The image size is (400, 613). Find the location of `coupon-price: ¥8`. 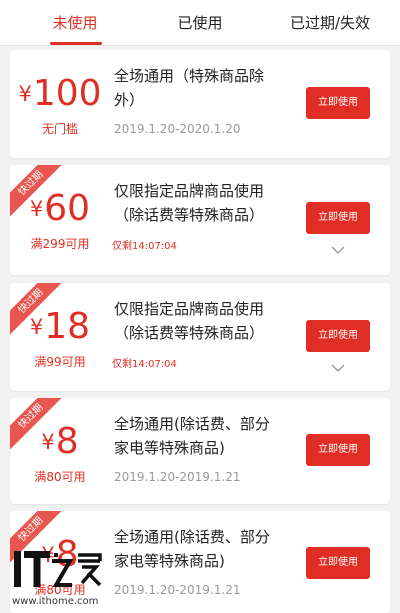

coupon-price: ¥8 is located at coordinates (60, 442).